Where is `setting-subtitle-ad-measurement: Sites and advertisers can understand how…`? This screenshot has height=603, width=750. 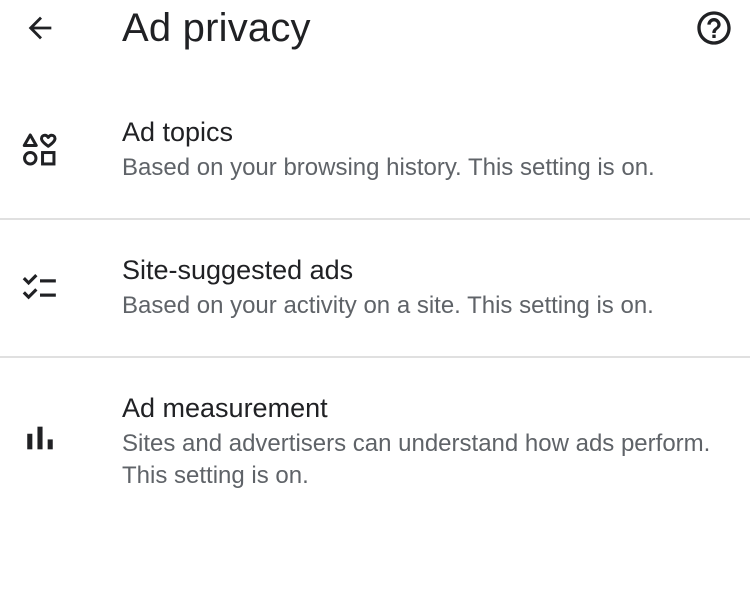
setting-subtitle-ad-measurement: Sites and advertisers can understand how… is located at coordinates (416, 459).